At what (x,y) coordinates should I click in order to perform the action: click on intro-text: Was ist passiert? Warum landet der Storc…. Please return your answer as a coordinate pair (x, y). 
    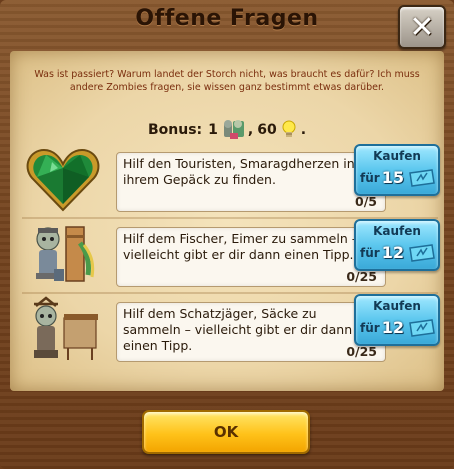
    Looking at the image, I should click on (227, 81).